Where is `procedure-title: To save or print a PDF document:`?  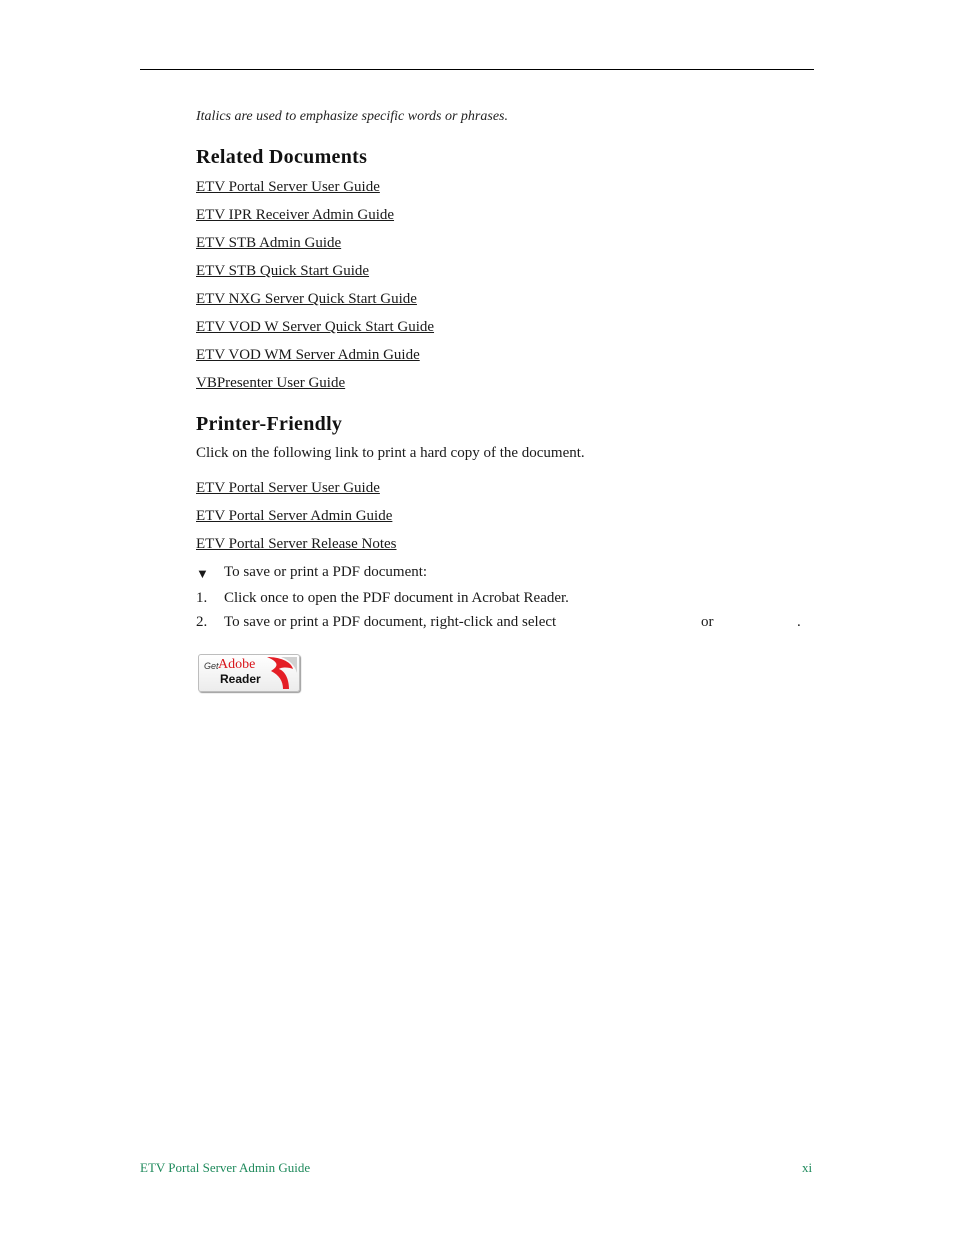
procedure-title: To save or print a PDF document: is located at coordinates (326, 572).